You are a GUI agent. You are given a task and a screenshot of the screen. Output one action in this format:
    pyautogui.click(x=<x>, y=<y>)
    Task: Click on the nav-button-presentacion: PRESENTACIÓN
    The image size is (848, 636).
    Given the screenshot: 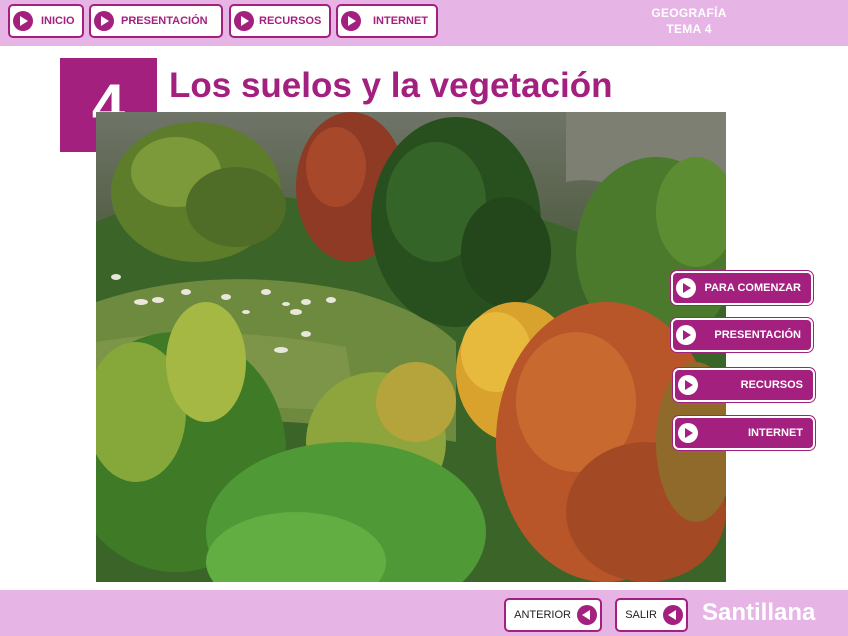 What is the action you would take?
    pyautogui.click(x=156, y=21)
    